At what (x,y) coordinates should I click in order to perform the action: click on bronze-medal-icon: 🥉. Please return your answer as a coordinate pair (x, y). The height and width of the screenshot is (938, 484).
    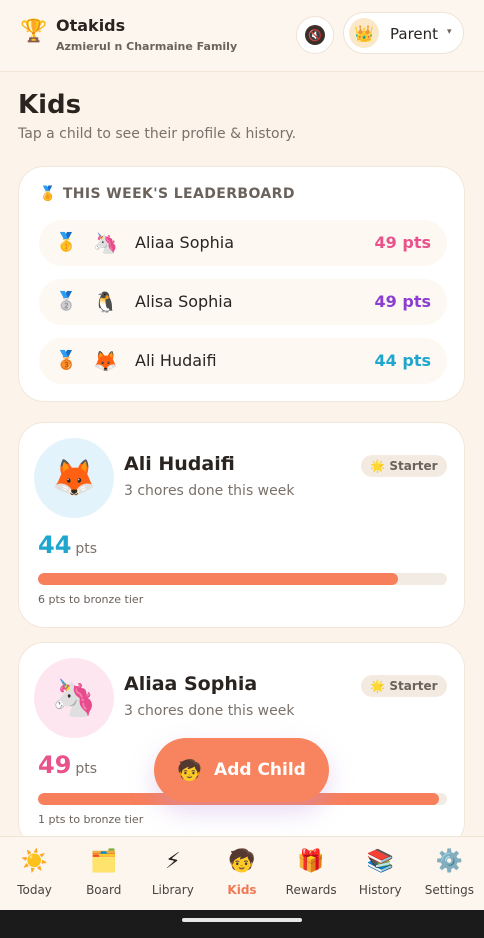
    Looking at the image, I should click on (66, 360).